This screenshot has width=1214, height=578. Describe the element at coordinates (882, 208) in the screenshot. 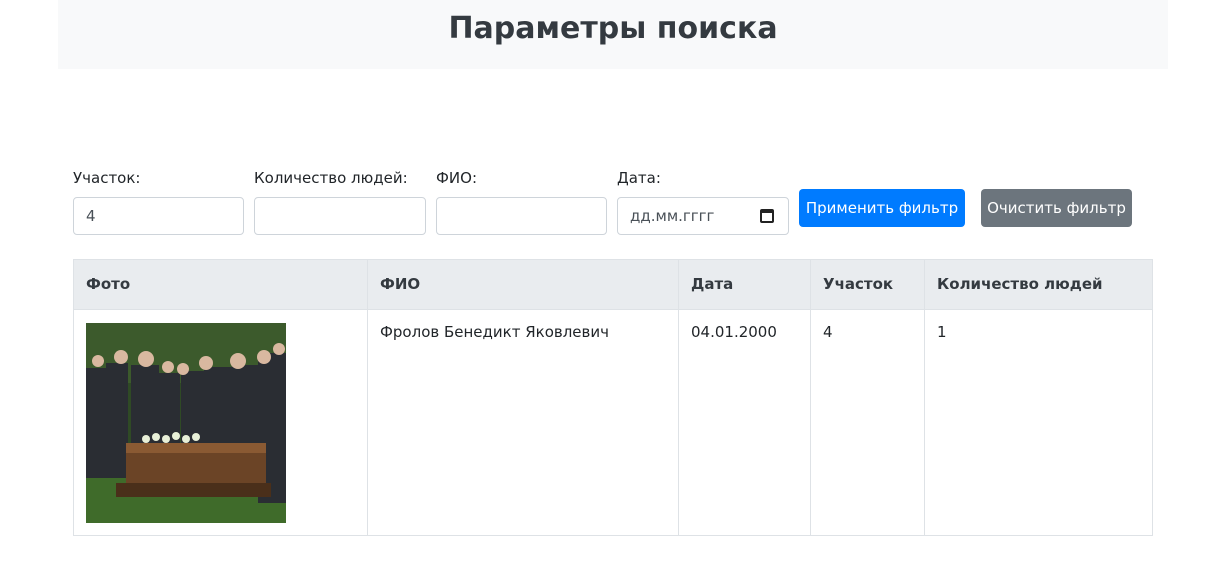

I see `apply-filter-button: Применить фильтр` at that location.